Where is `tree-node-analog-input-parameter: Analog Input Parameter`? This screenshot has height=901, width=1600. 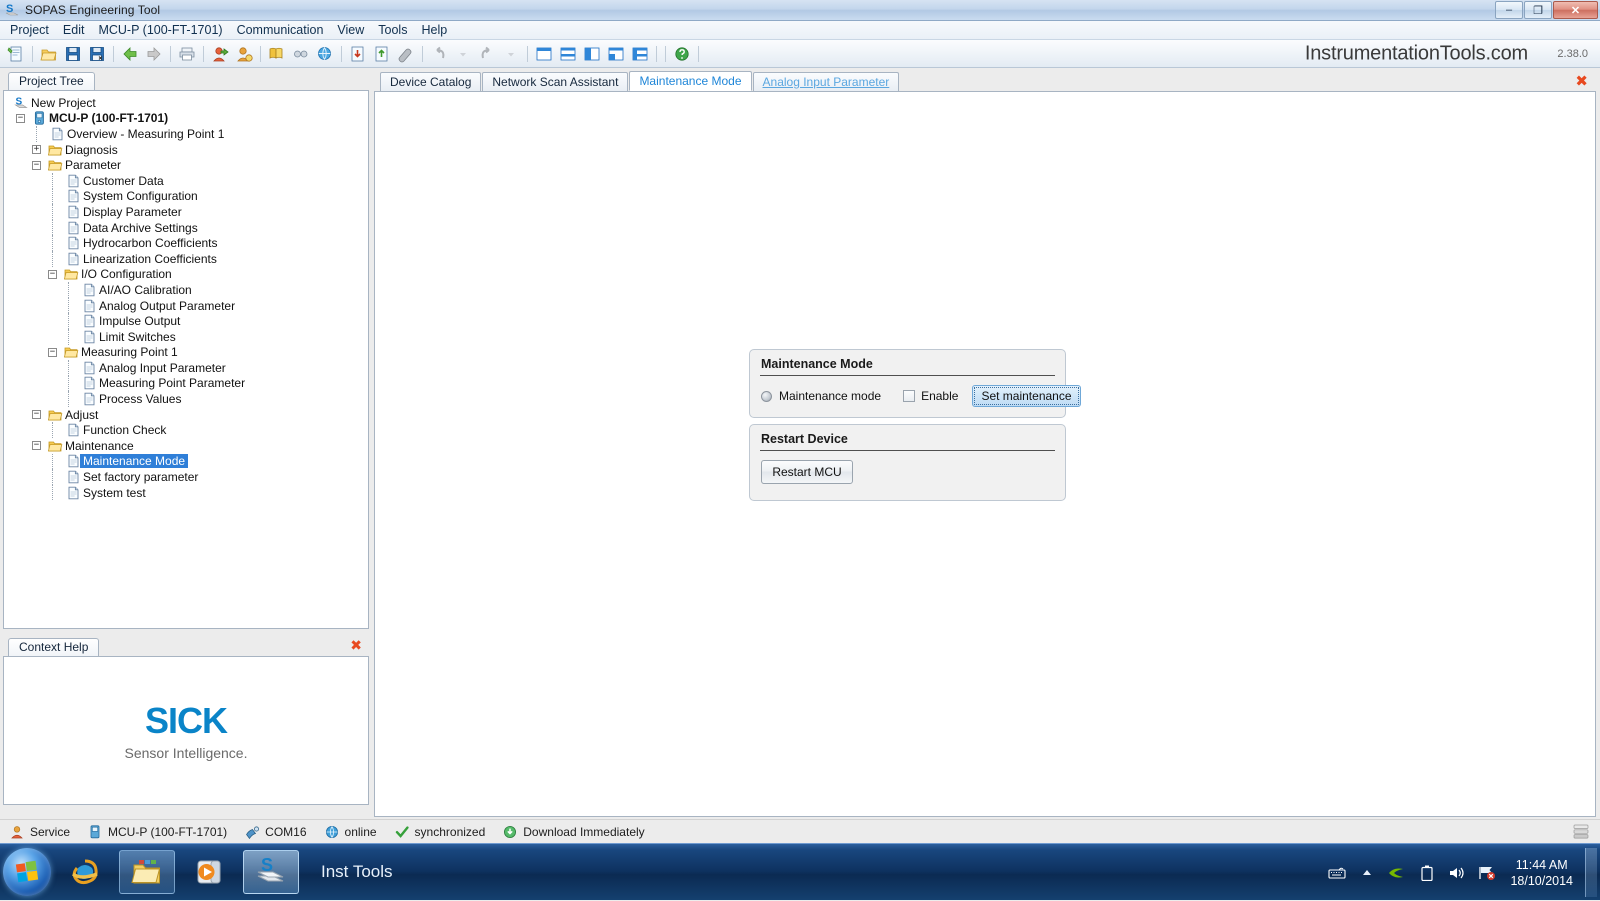 tree-node-analog-input-parameter: Analog Input Parameter is located at coordinates (189, 368).